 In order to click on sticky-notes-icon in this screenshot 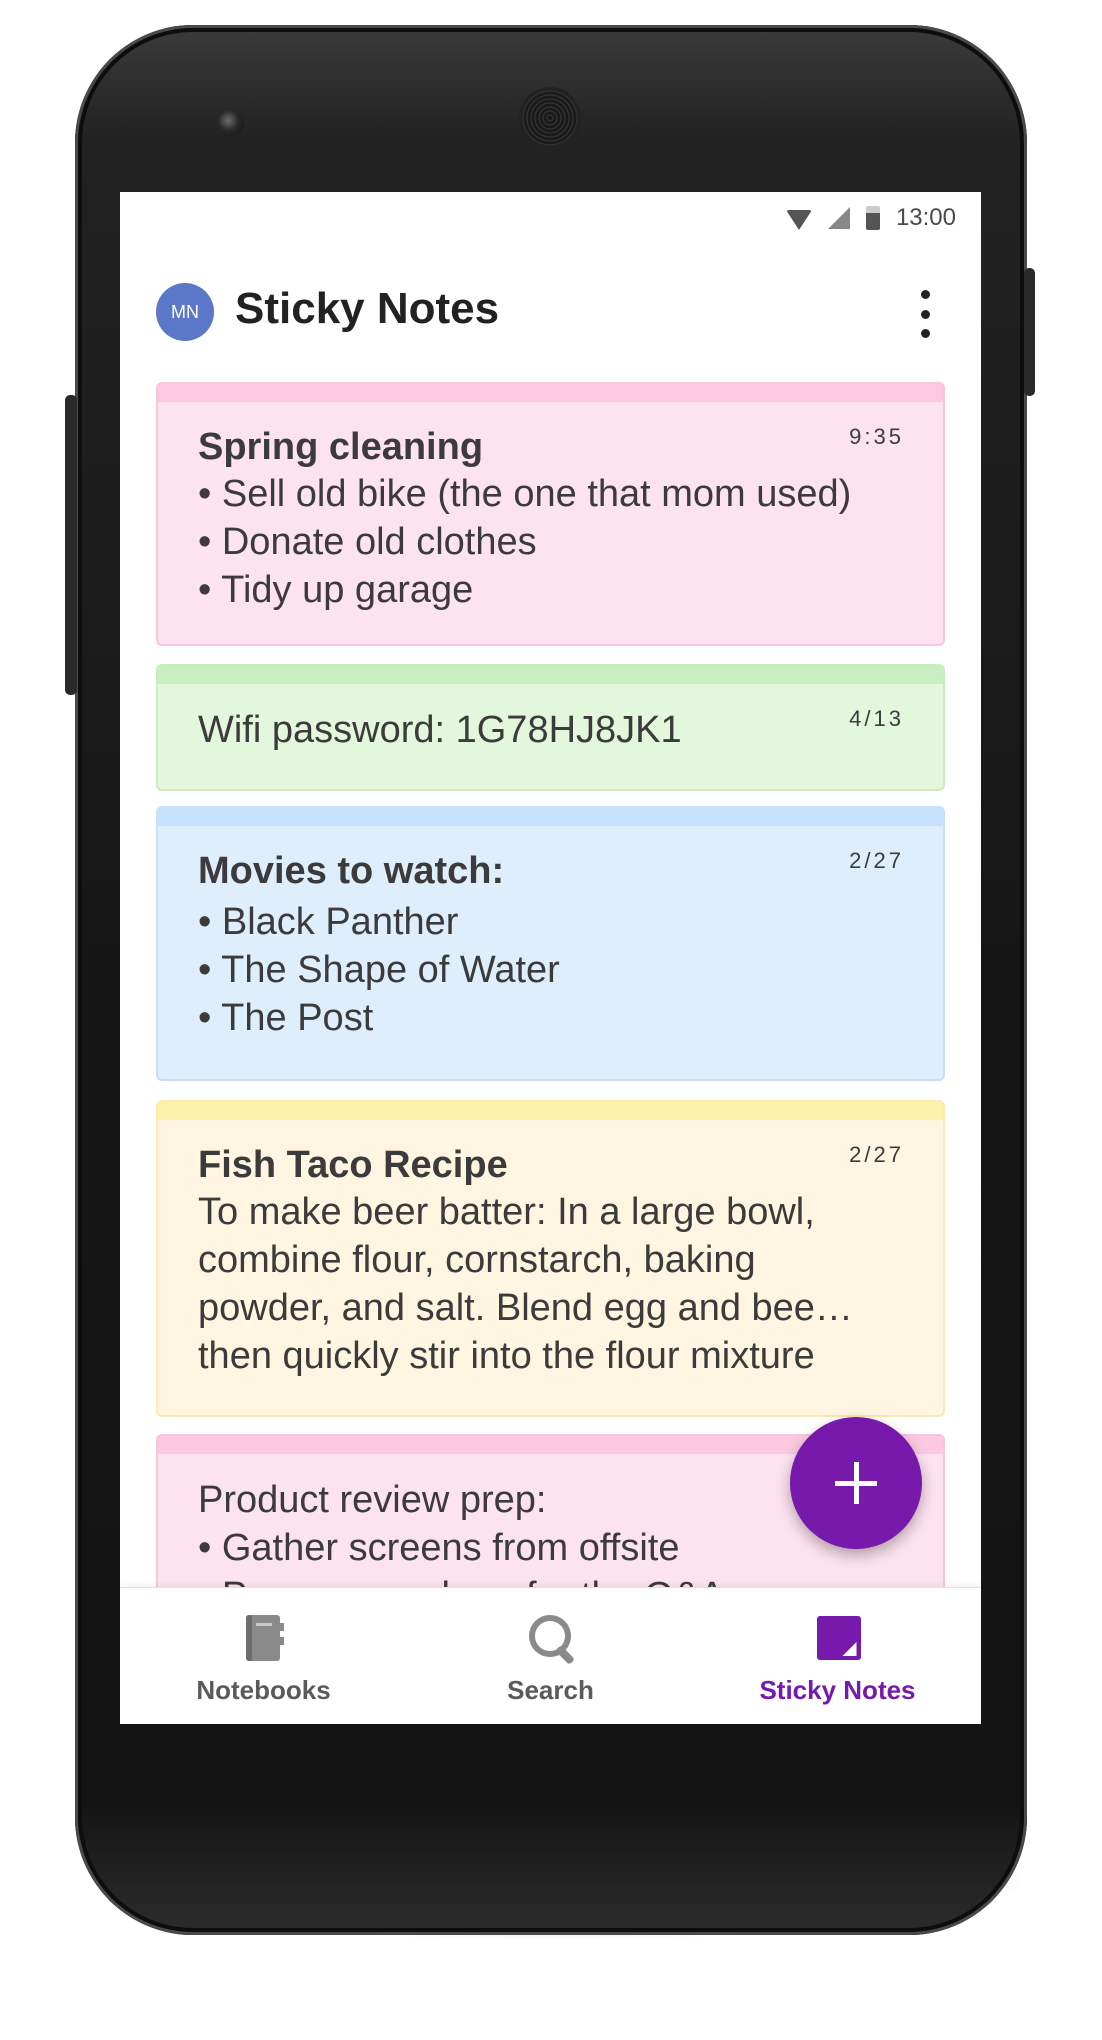, I will do `click(838, 1639)`.